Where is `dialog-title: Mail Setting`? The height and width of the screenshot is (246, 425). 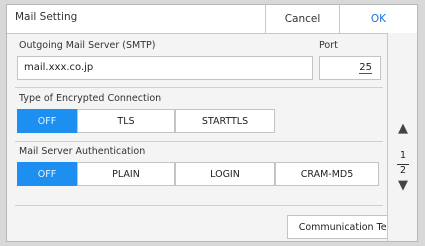
dialog-title: Mail Setting is located at coordinates (46, 17).